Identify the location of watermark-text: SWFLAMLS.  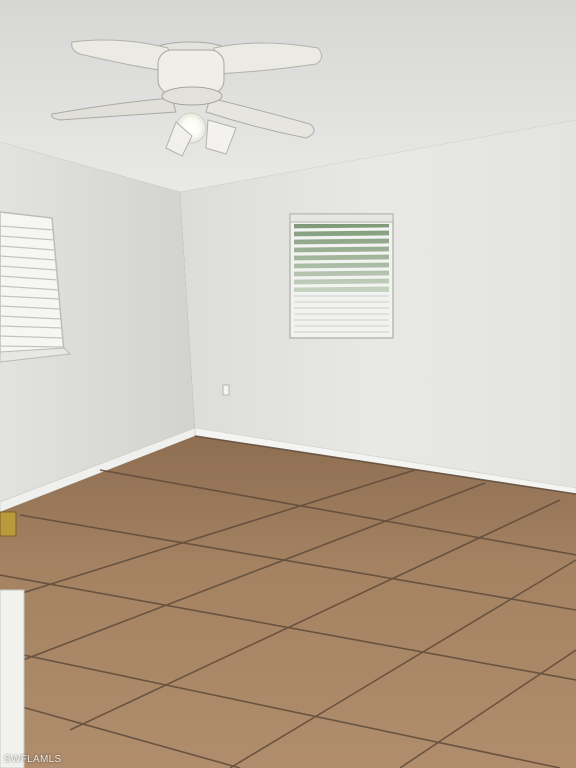
(33, 759).